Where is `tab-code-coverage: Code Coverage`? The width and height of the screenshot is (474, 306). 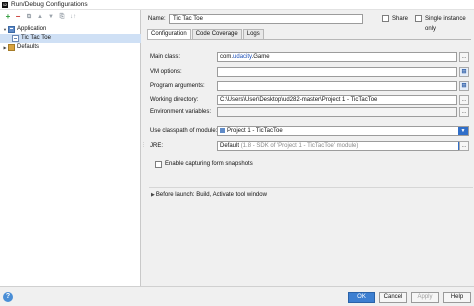
tab-code-coverage: Code Coverage is located at coordinates (216, 34).